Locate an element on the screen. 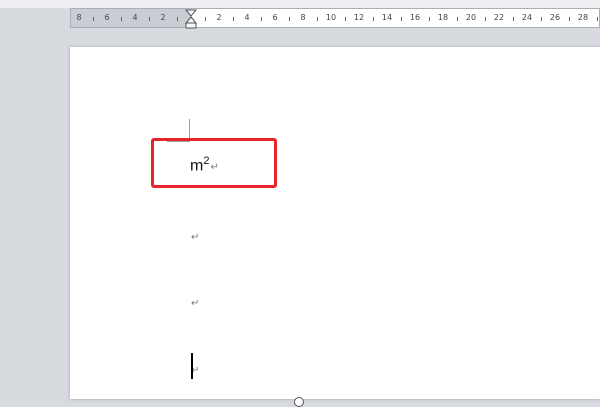  ruler-number: 24 is located at coordinates (527, 17).